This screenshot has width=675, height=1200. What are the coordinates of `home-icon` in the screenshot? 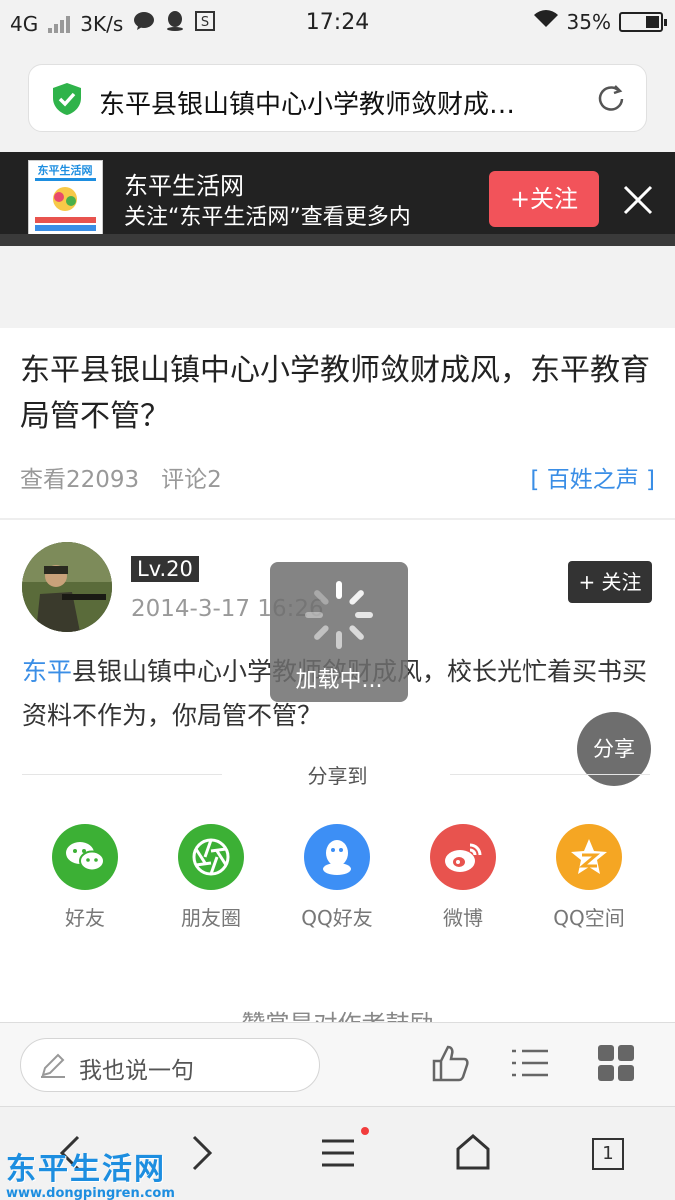 It's located at (473, 1154).